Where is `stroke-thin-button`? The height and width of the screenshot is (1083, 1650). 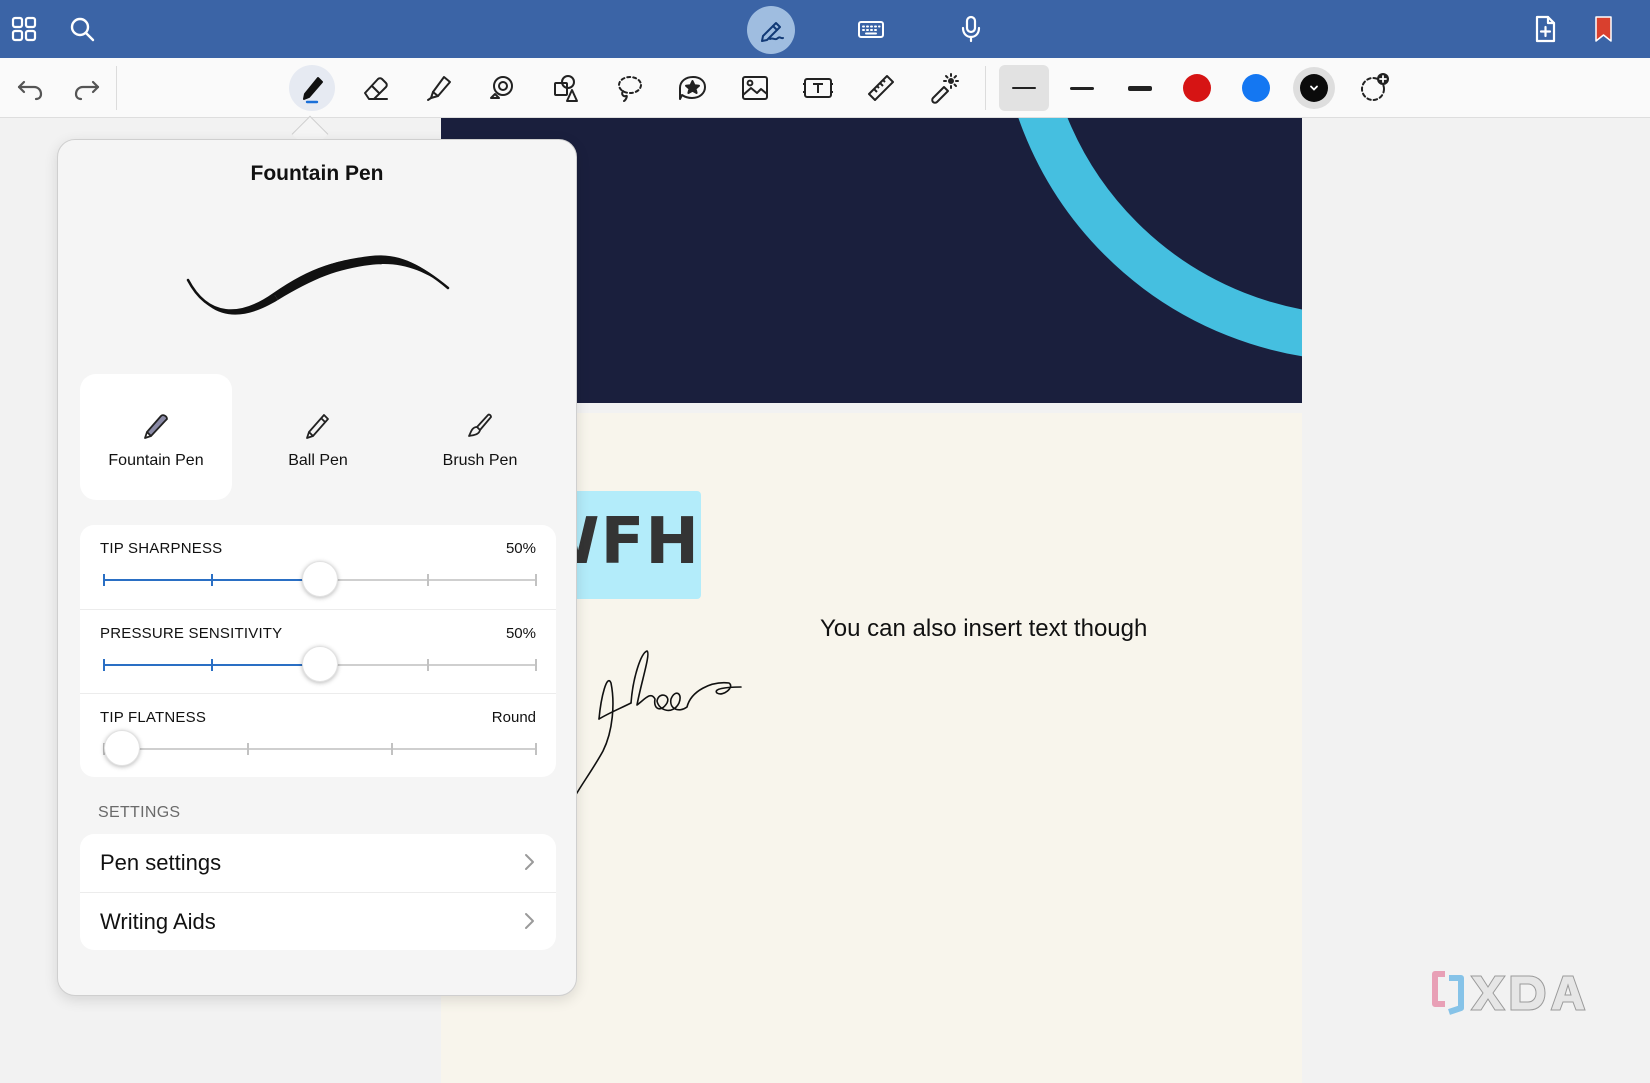
stroke-thin-button is located at coordinates (1024, 88).